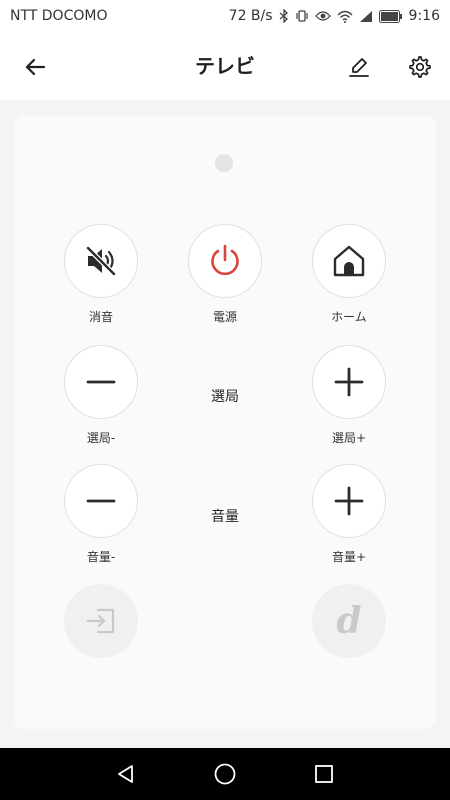  I want to click on eye-icon, so click(322, 16).